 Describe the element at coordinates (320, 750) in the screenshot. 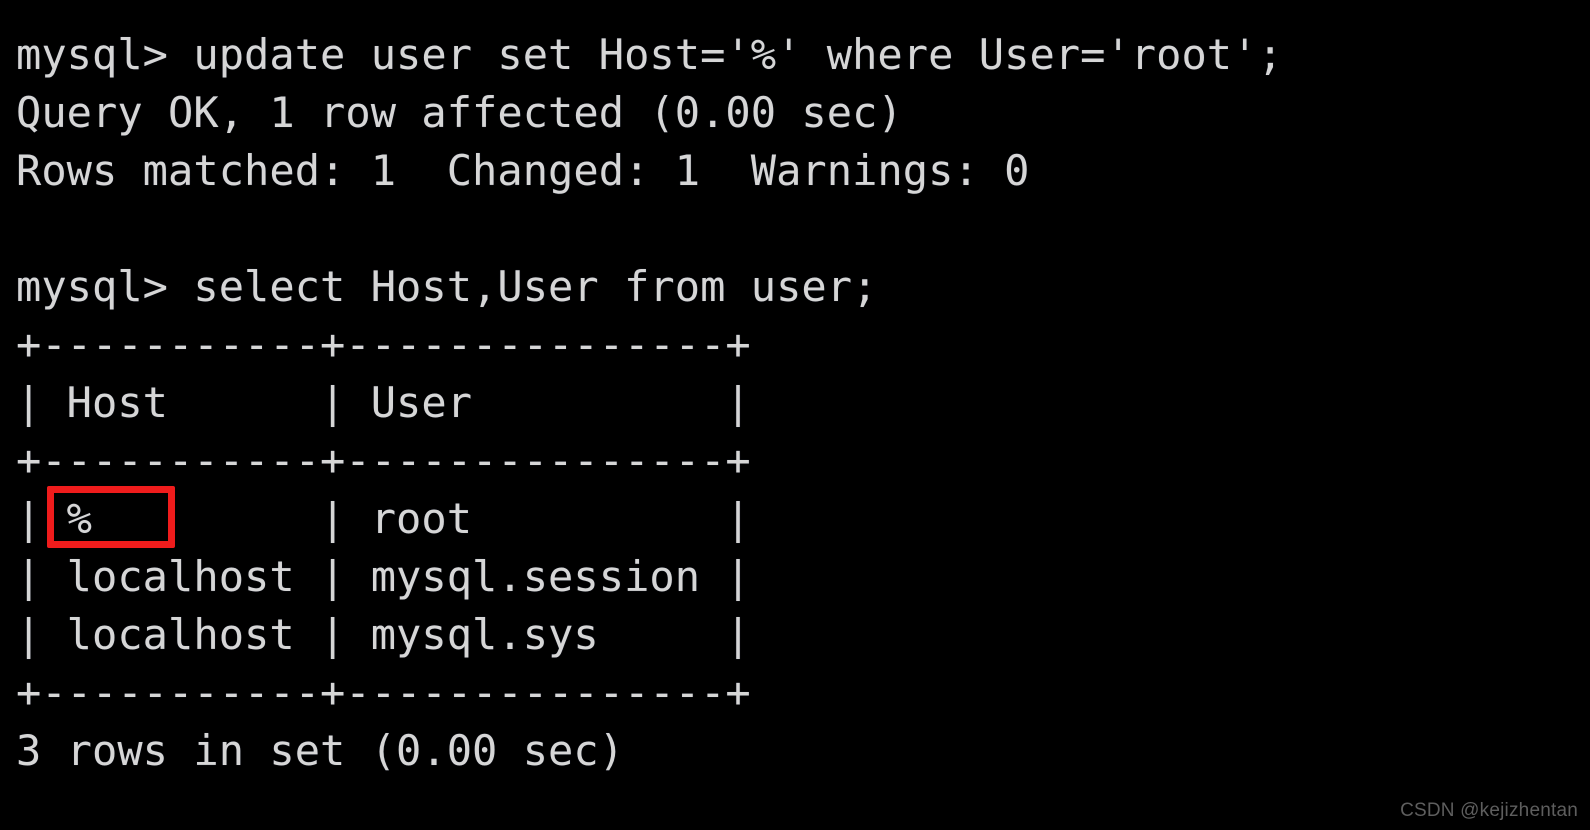

I see `terminal-line-row-count: 3 rows in set (0.00 sec)` at that location.